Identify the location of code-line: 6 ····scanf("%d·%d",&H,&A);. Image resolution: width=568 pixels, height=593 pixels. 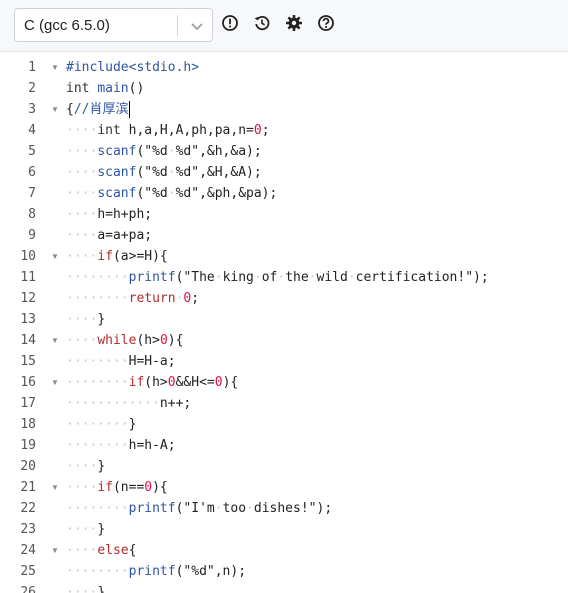
(284, 172).